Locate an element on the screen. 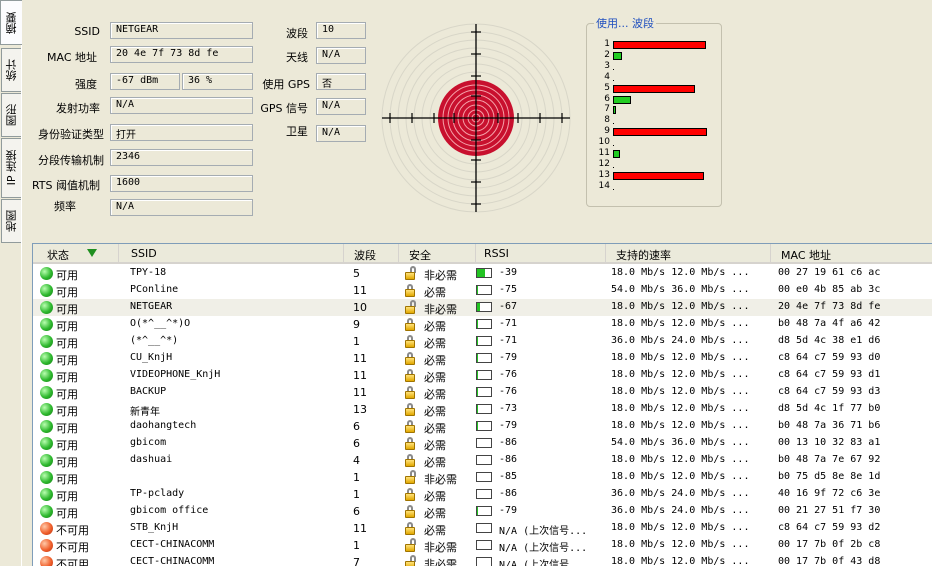 This screenshot has height=566, width=932. power-field: N/A is located at coordinates (181, 105).